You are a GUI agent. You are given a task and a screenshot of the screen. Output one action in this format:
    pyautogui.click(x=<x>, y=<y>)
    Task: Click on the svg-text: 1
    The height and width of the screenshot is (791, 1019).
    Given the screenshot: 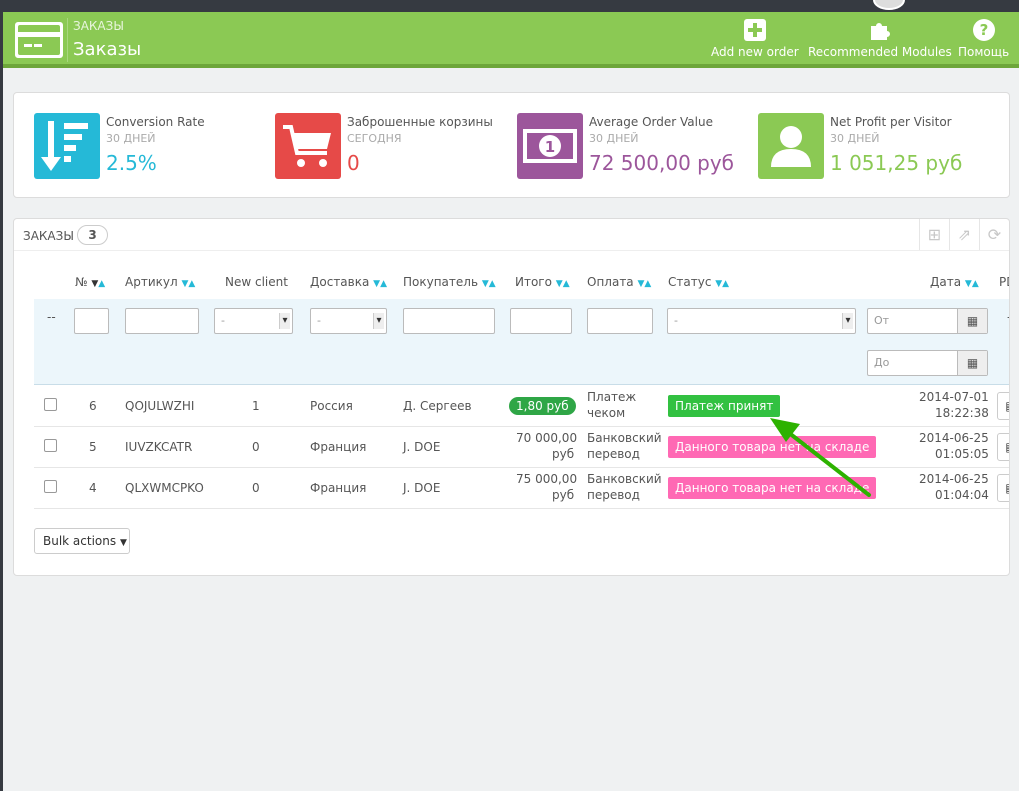 What is the action you would take?
    pyautogui.click(x=550, y=147)
    